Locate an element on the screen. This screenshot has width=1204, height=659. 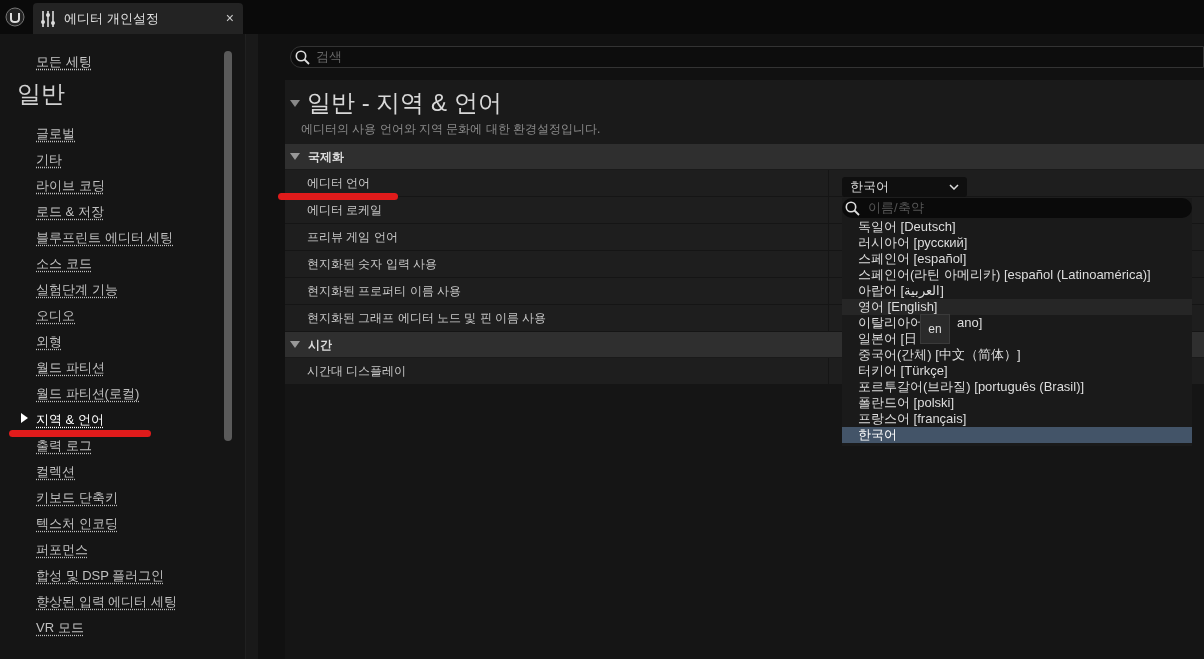
sidebar-link: 합성 및 DSP 플러그인 is located at coordinates (100, 576).